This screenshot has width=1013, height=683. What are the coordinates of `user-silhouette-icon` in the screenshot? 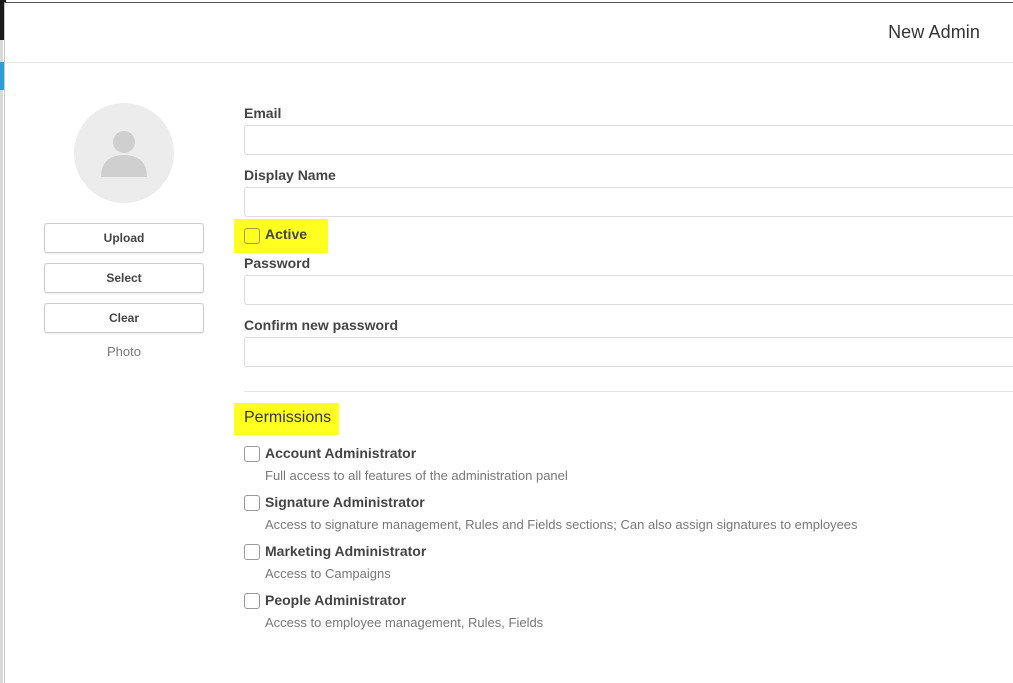 It's located at (124, 154).